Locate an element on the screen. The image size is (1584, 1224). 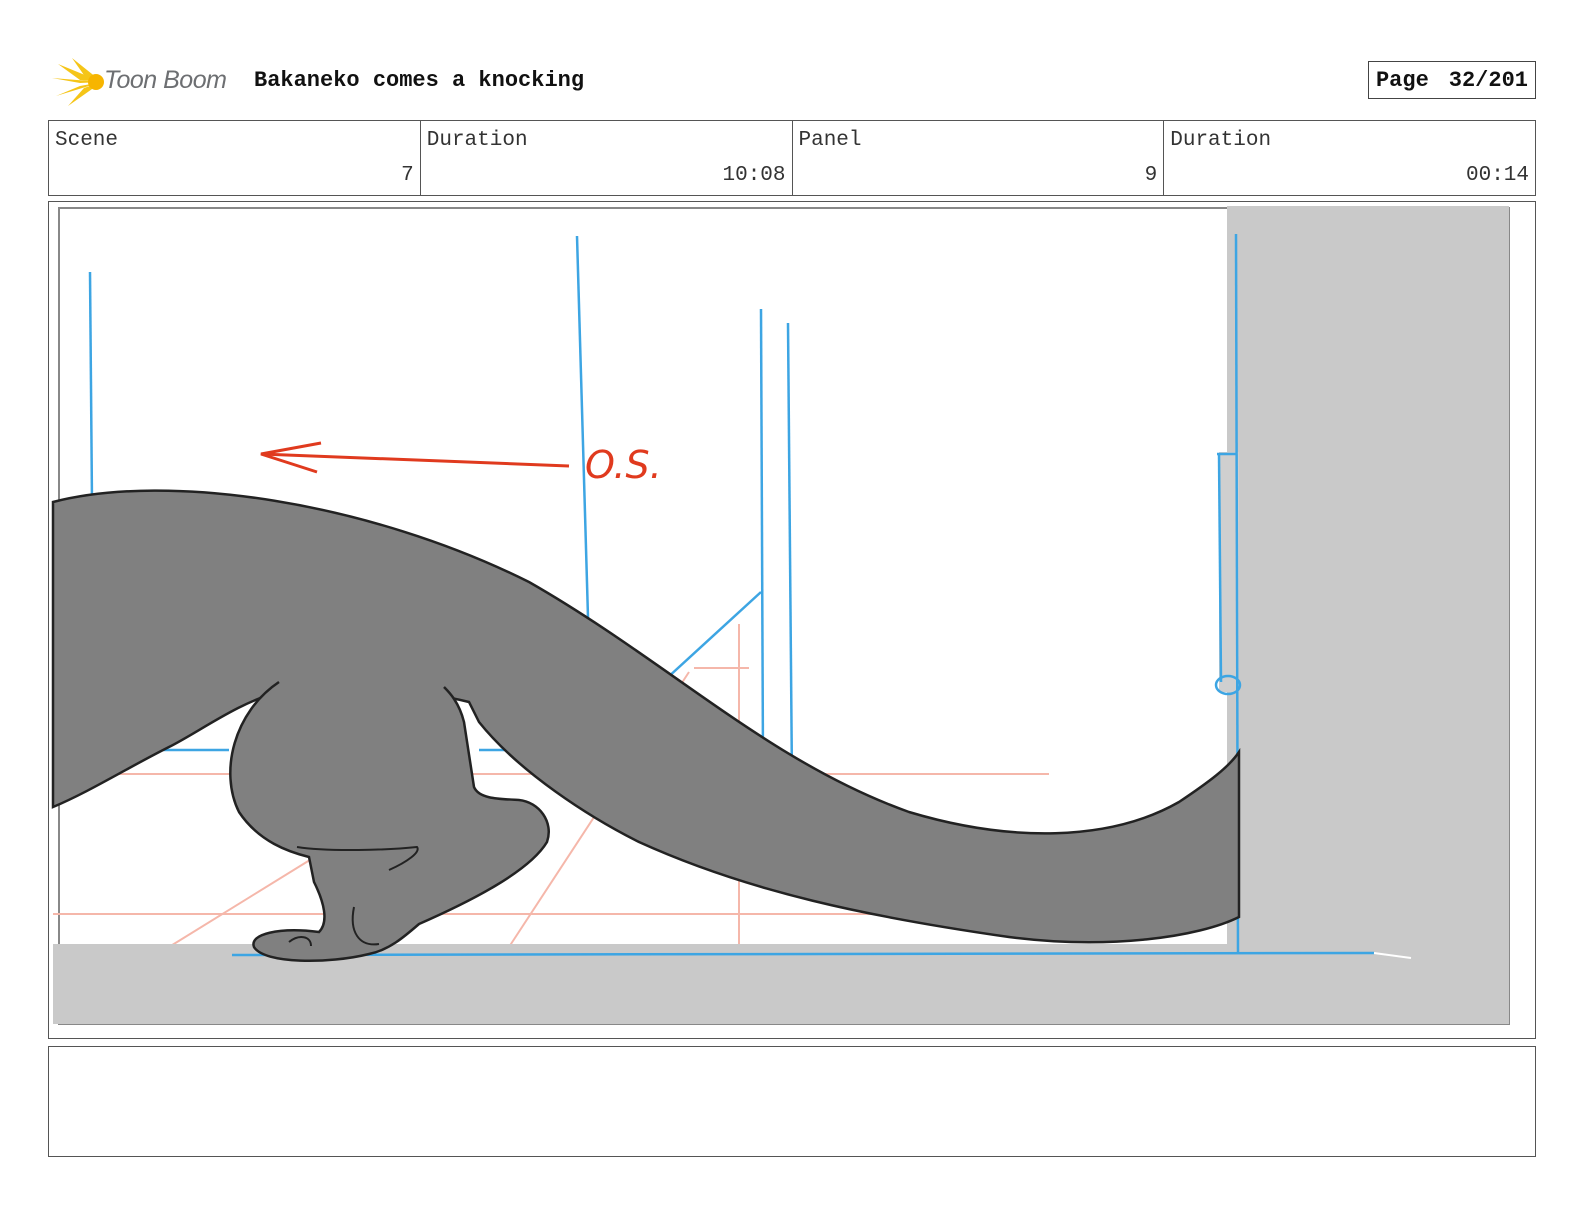
scene-duration-label: Duration is located at coordinates (477, 140).